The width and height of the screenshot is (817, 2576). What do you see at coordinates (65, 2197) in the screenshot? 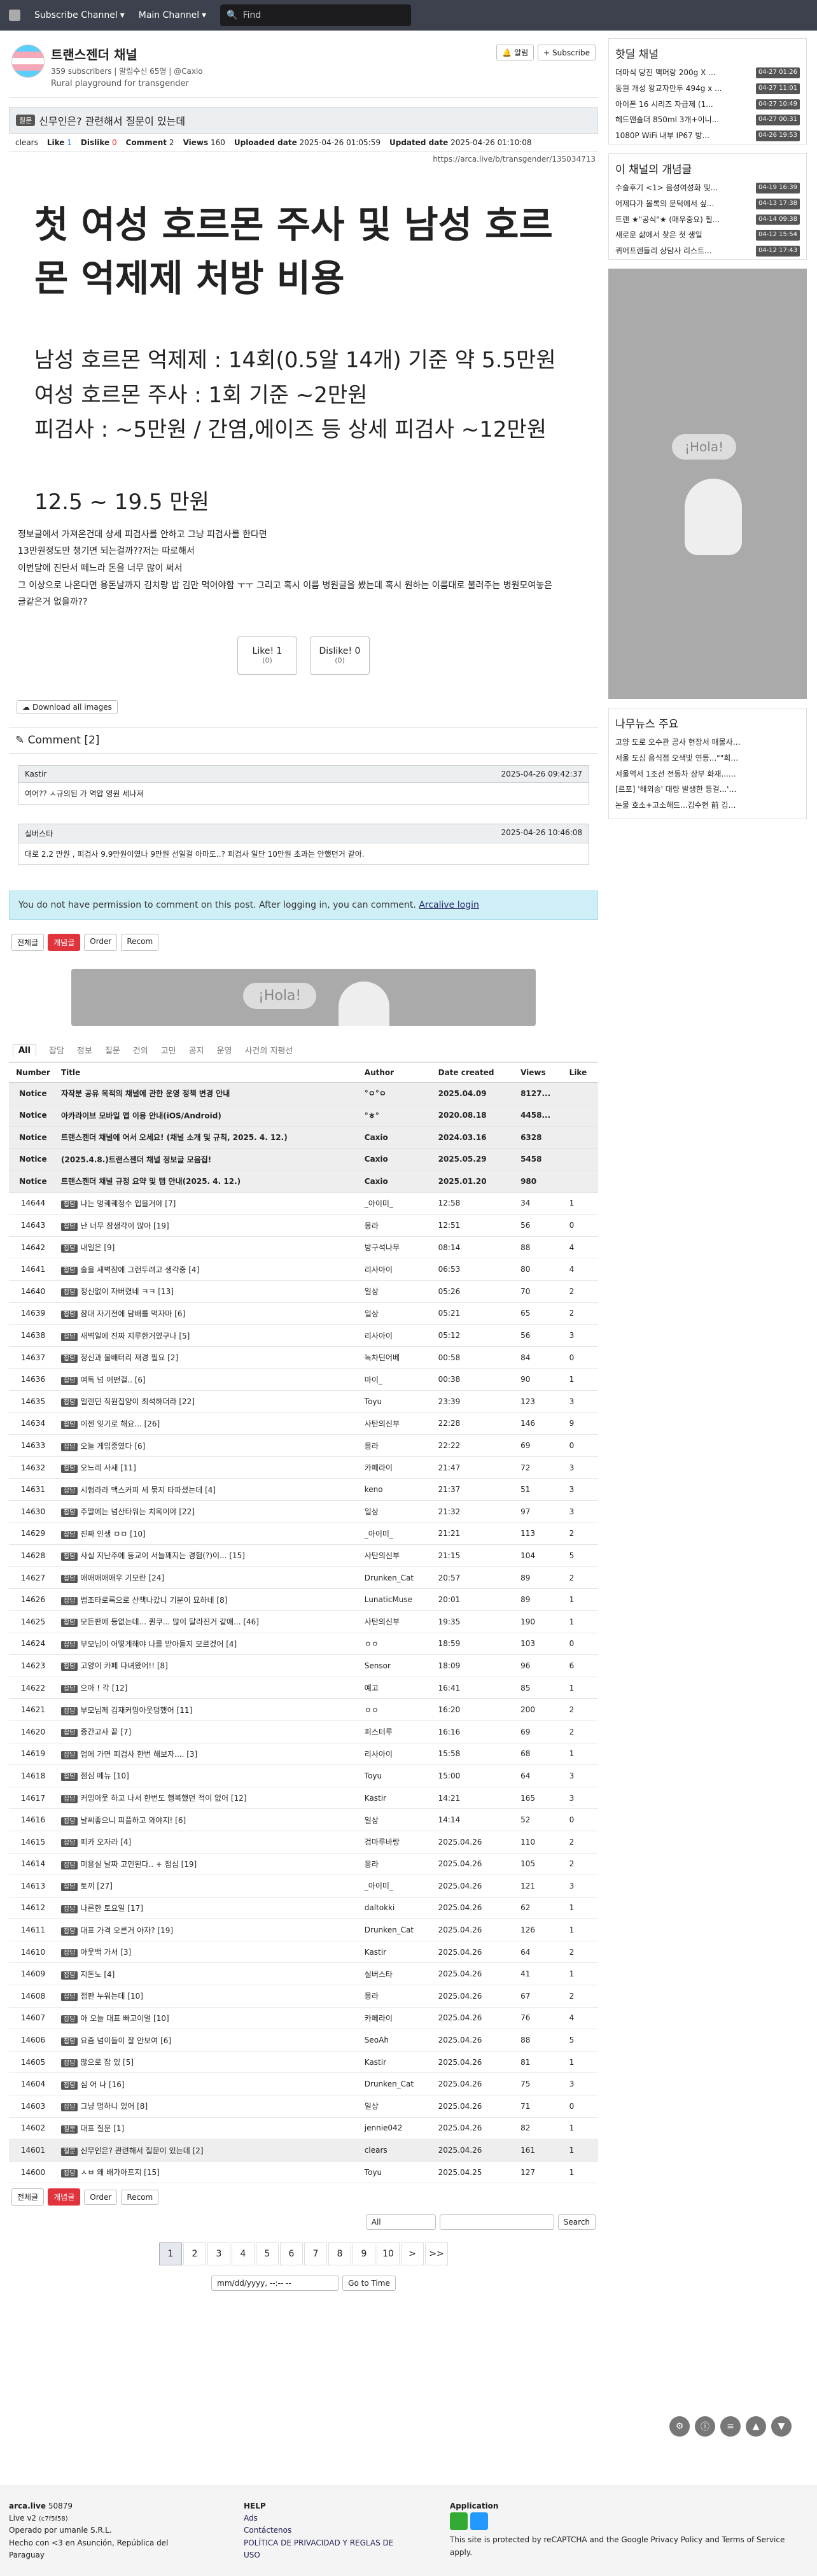
I see `best-posts-button: 개념글` at bounding box center [65, 2197].